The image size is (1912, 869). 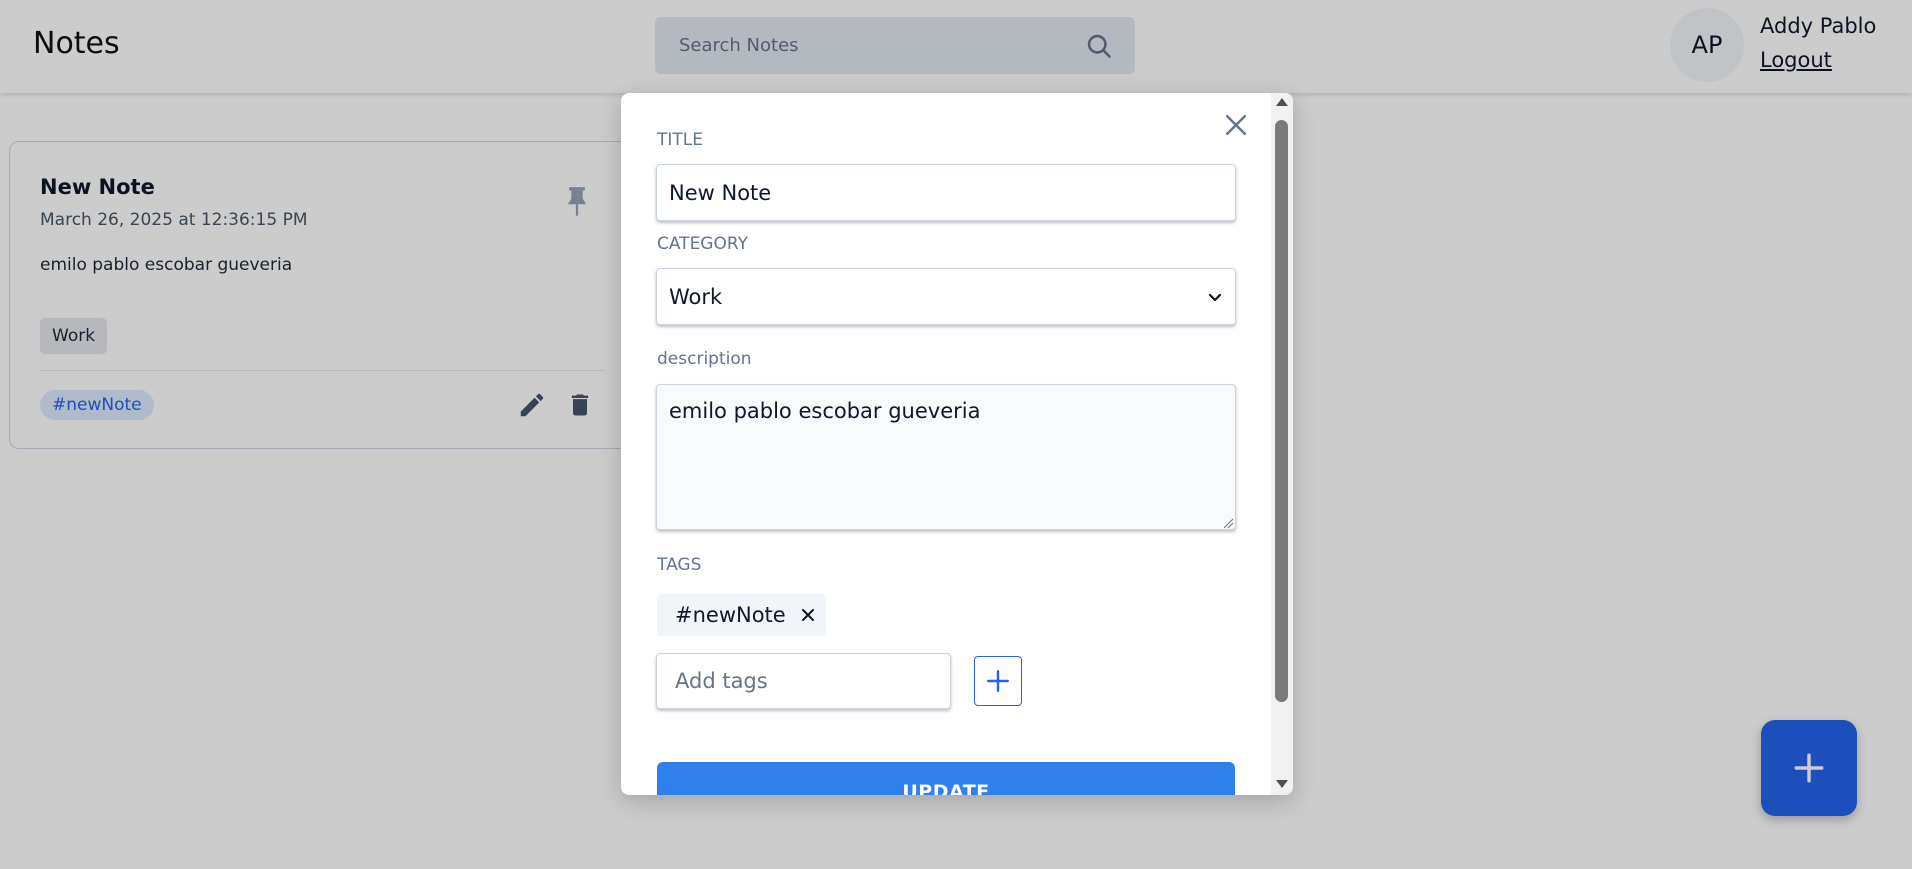 I want to click on description-label: description, so click(x=704, y=359).